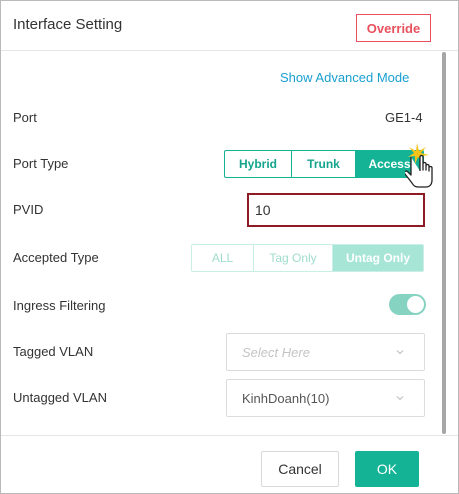 This screenshot has height=494, width=459. I want to click on ingress-filtering-toggle, so click(407, 304).